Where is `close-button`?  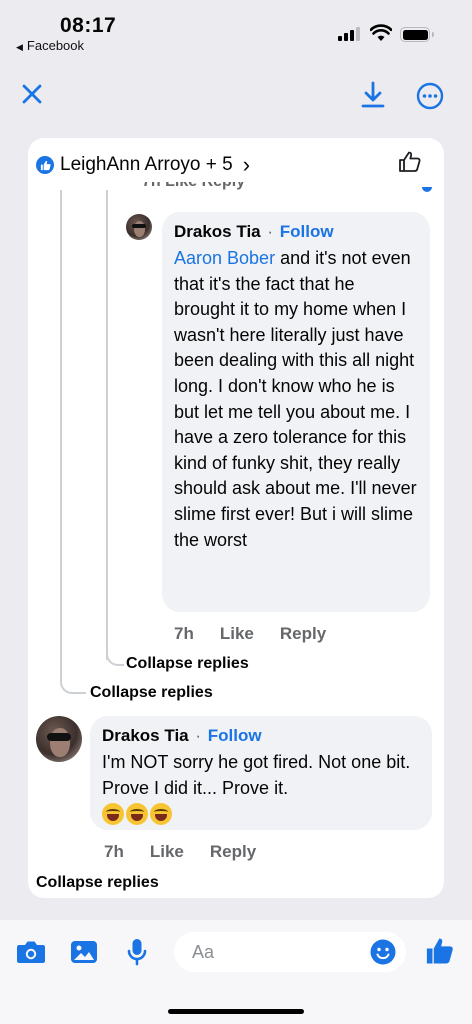
close-button is located at coordinates (32, 94).